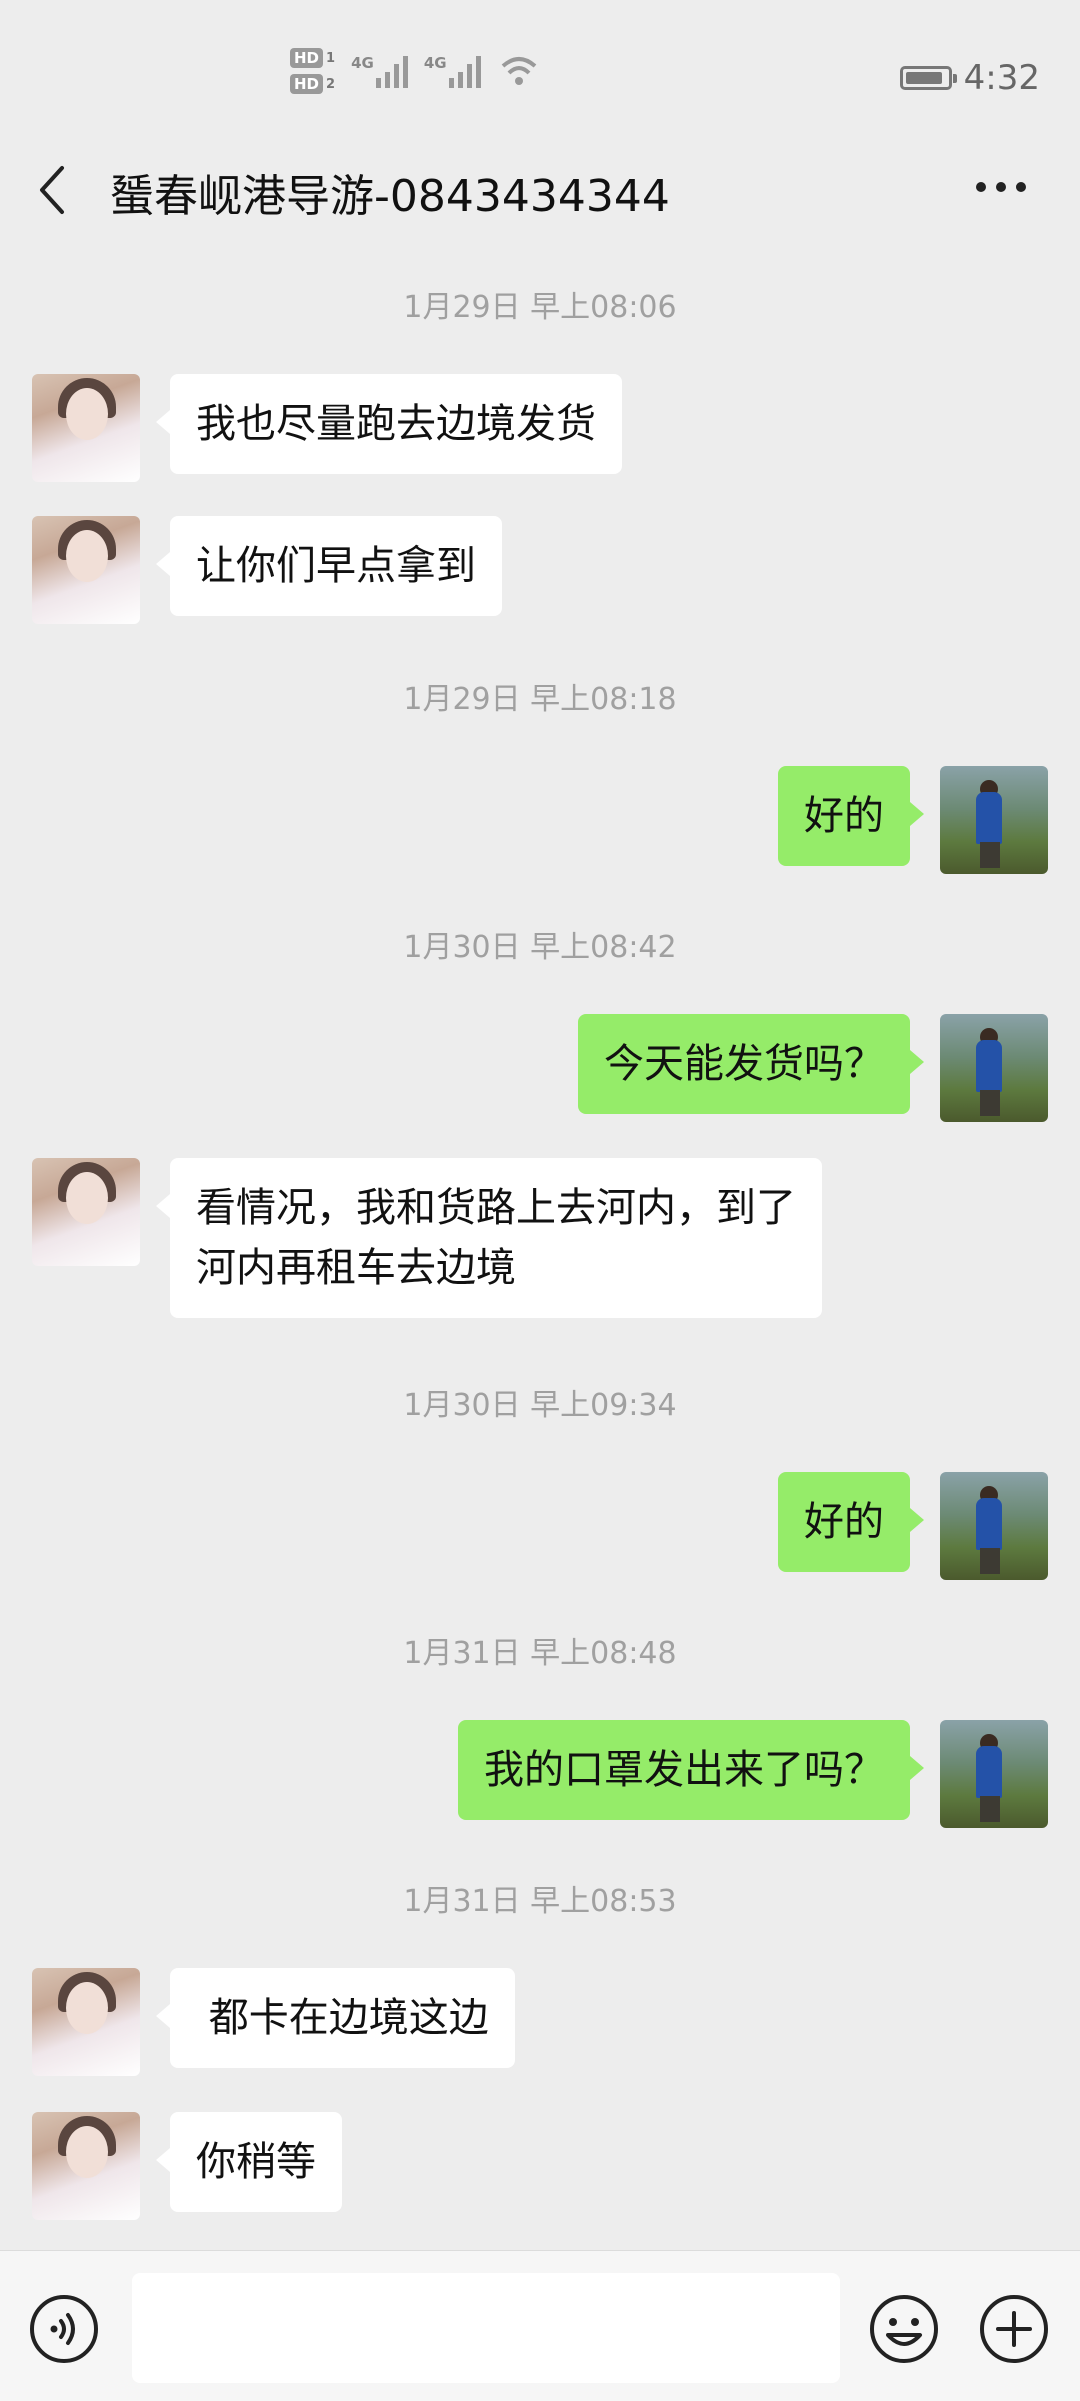 Image resolution: width=1080 pixels, height=2401 pixels. I want to click on incoming-message: 我也尽量跑去边境发货, so click(389, 424).